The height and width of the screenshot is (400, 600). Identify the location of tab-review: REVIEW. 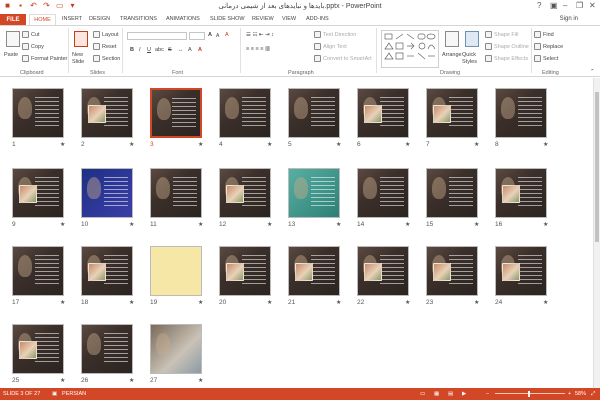
(263, 19).